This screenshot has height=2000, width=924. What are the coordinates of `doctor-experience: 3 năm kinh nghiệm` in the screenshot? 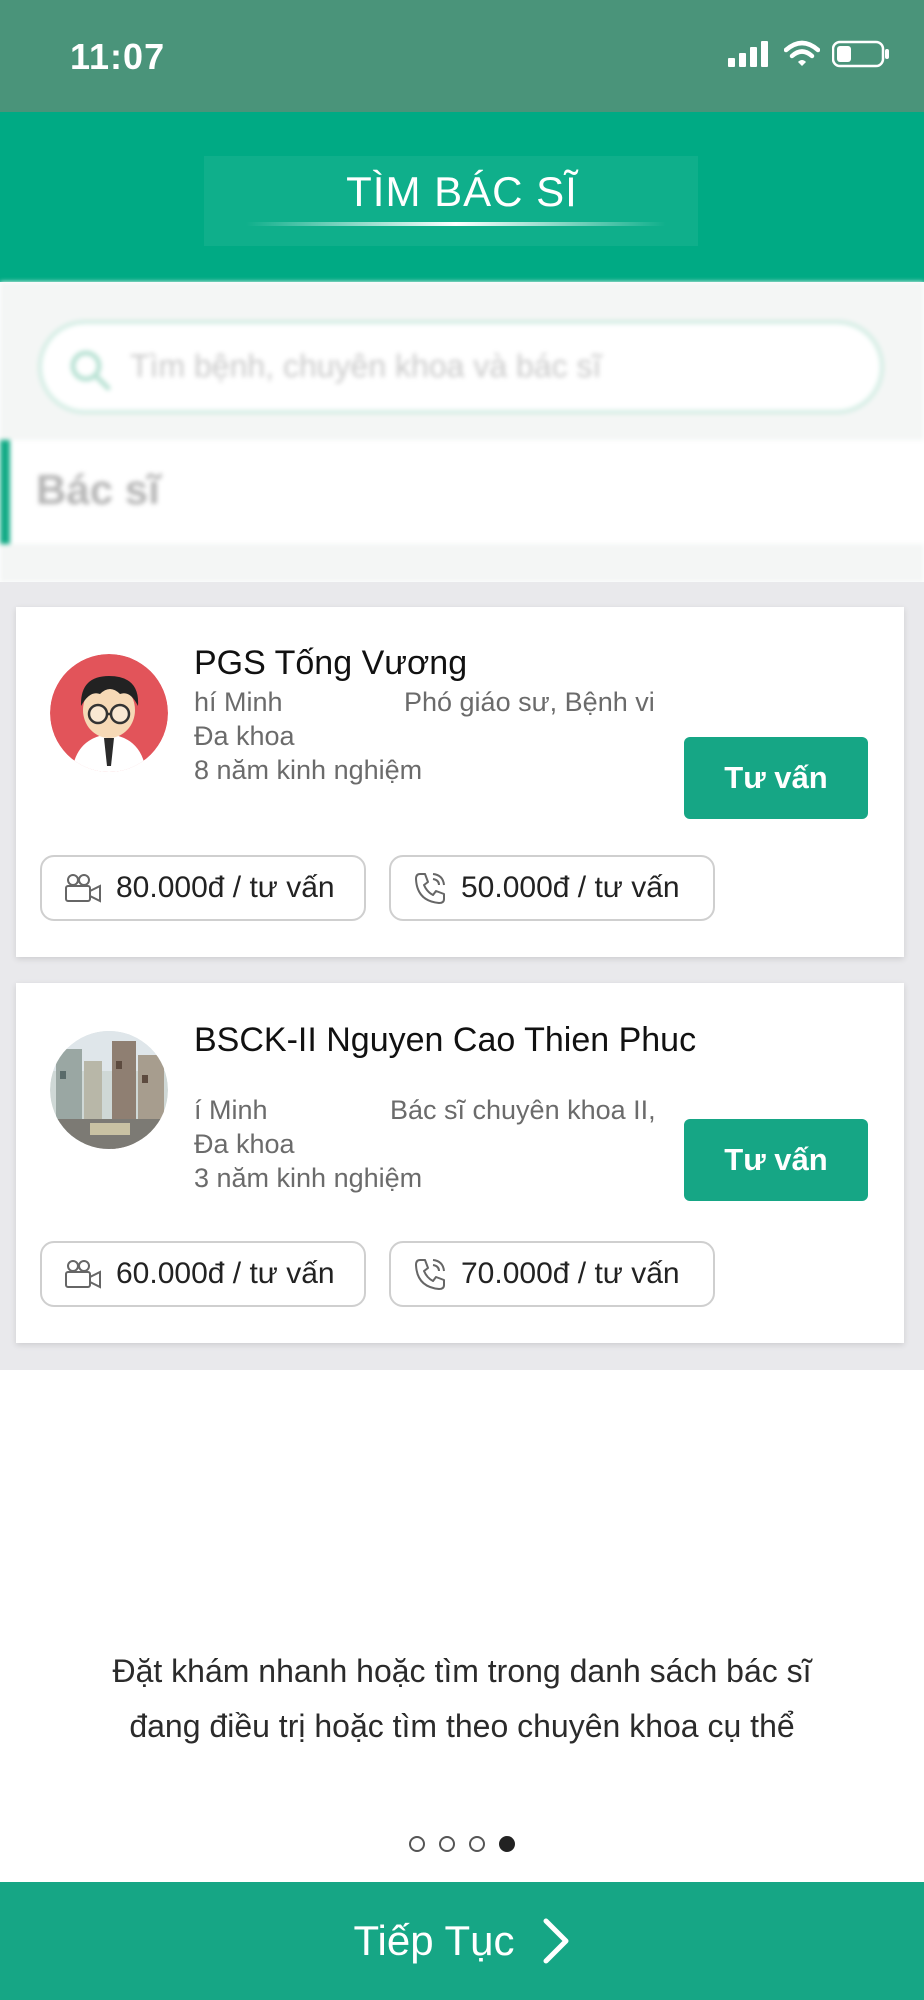 It's located at (308, 1178).